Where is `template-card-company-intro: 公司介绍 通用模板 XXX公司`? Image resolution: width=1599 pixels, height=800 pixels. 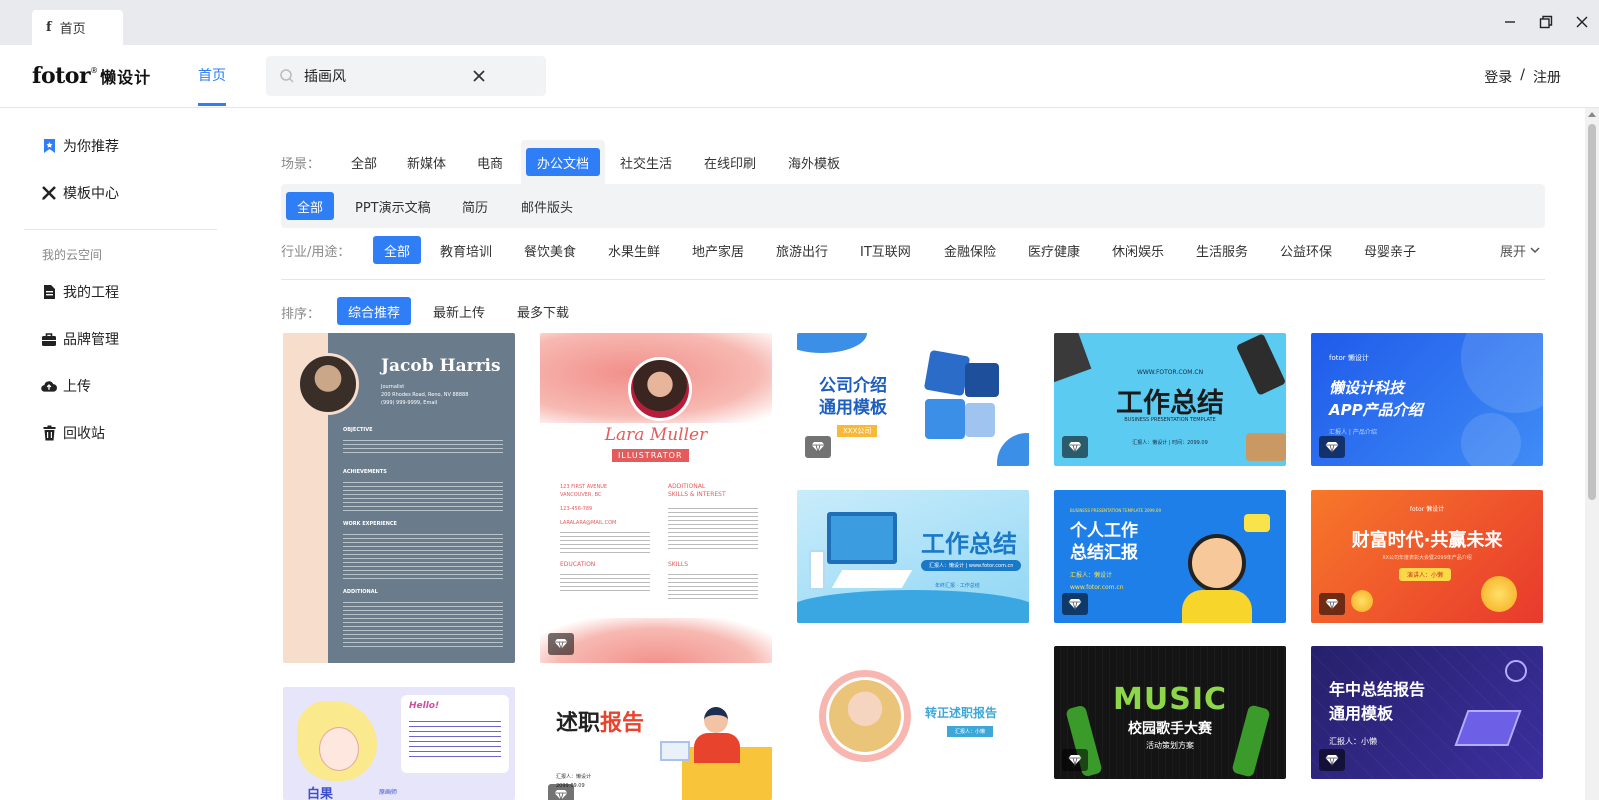 template-card-company-intro: 公司介绍 通用模板 XXX公司 is located at coordinates (913, 399).